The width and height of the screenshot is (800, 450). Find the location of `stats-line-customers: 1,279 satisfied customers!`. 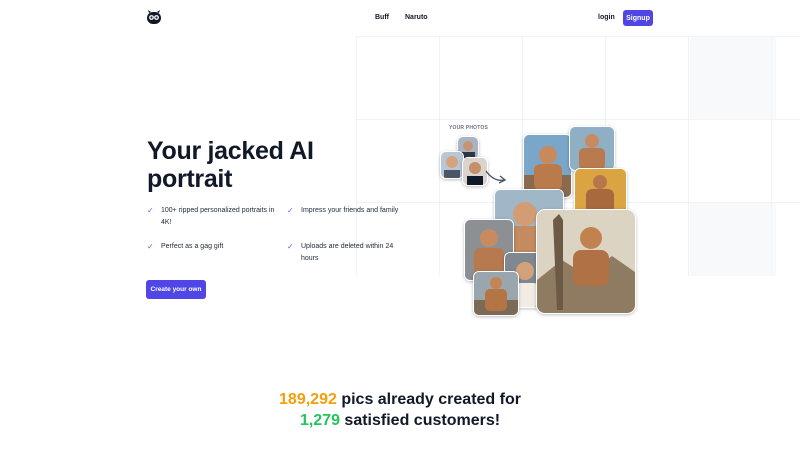

stats-line-customers: 1,279 satisfied customers! is located at coordinates (400, 421).